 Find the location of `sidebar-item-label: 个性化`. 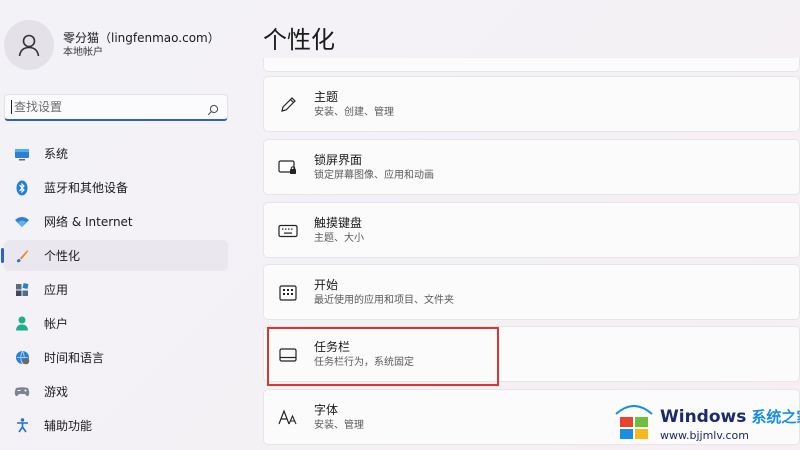

sidebar-item-label: 个性化 is located at coordinates (62, 256).